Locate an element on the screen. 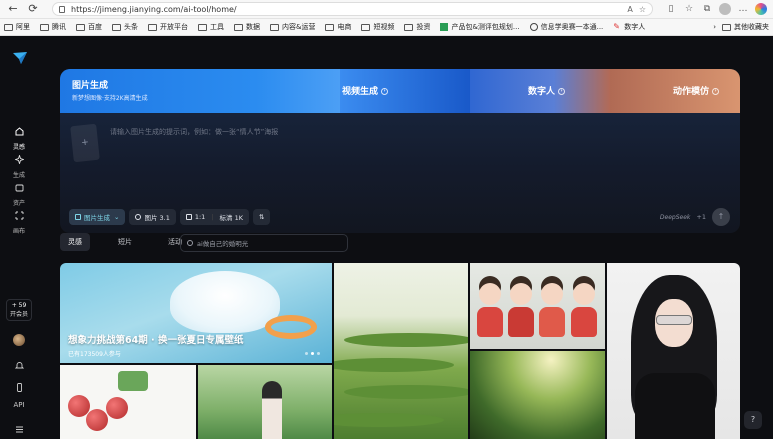 This screenshot has height=439, width=773. bookmark-folder: 短视频 is located at coordinates (377, 27).